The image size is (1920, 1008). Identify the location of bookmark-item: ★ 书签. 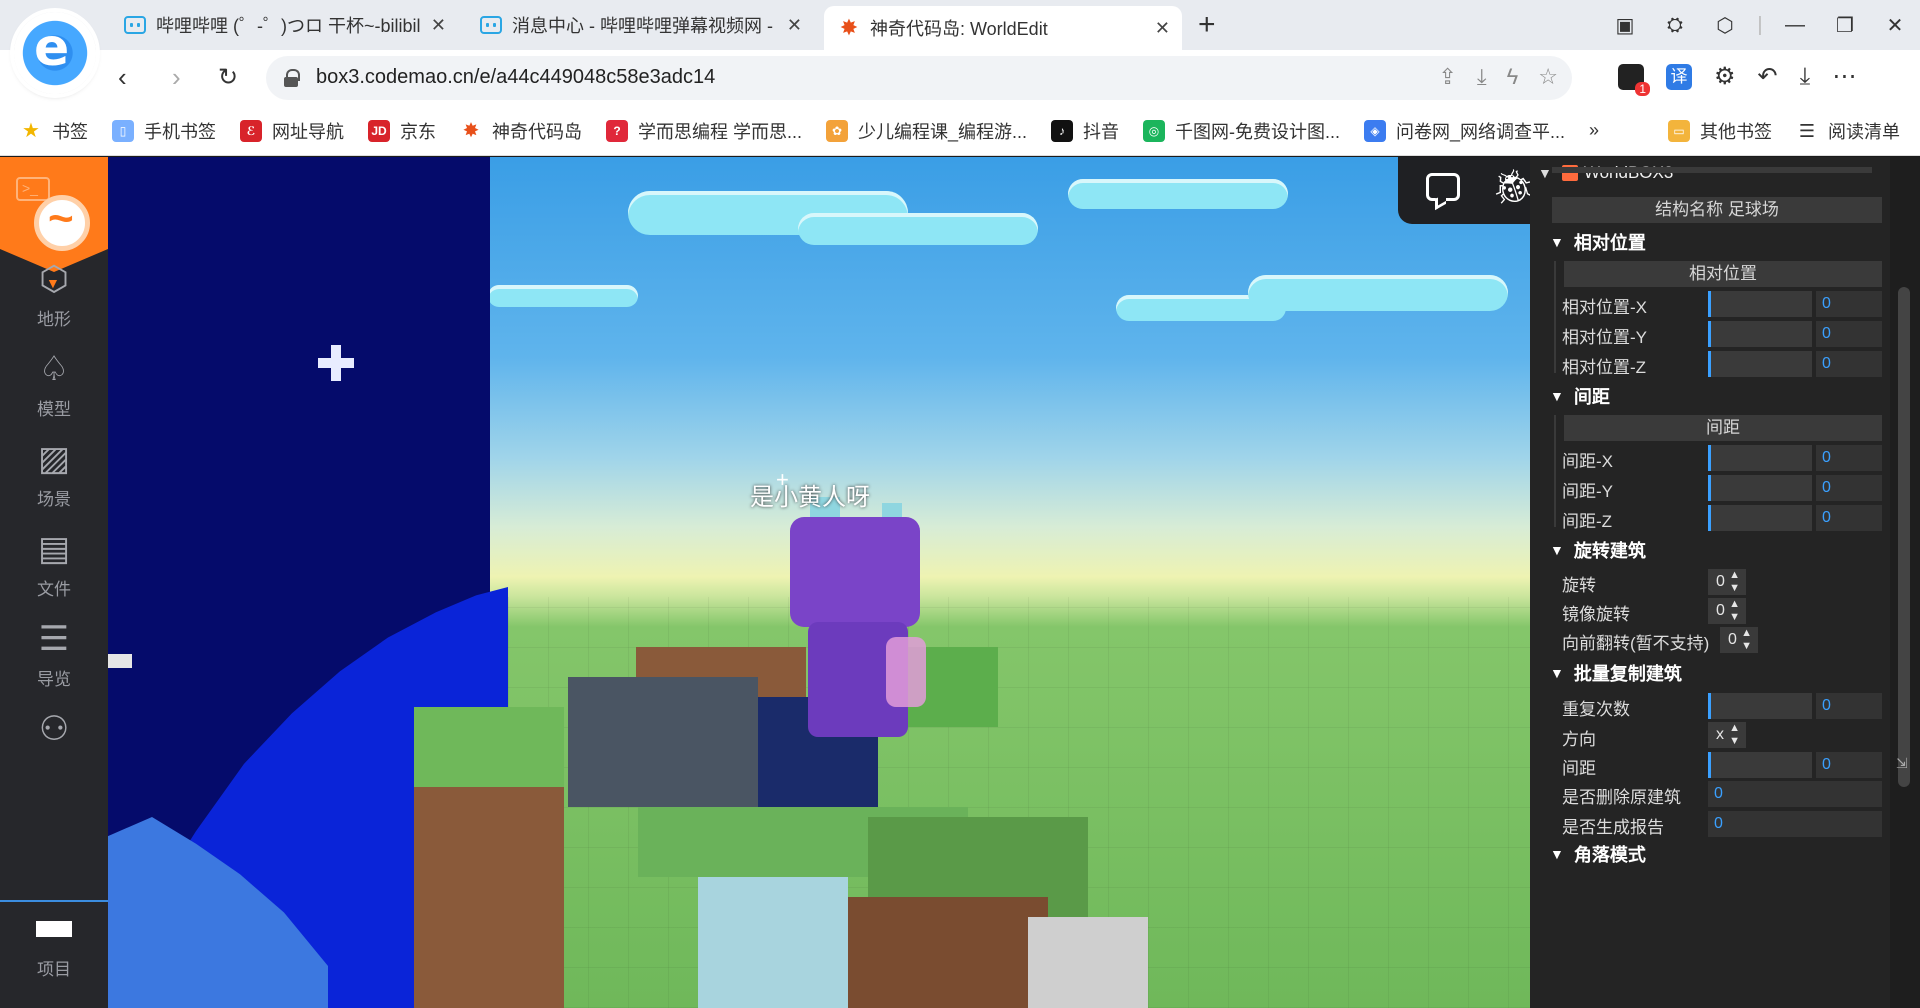
(54, 131).